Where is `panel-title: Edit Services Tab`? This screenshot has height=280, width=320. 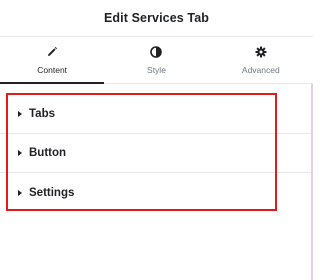 panel-title: Edit Services Tab is located at coordinates (156, 18).